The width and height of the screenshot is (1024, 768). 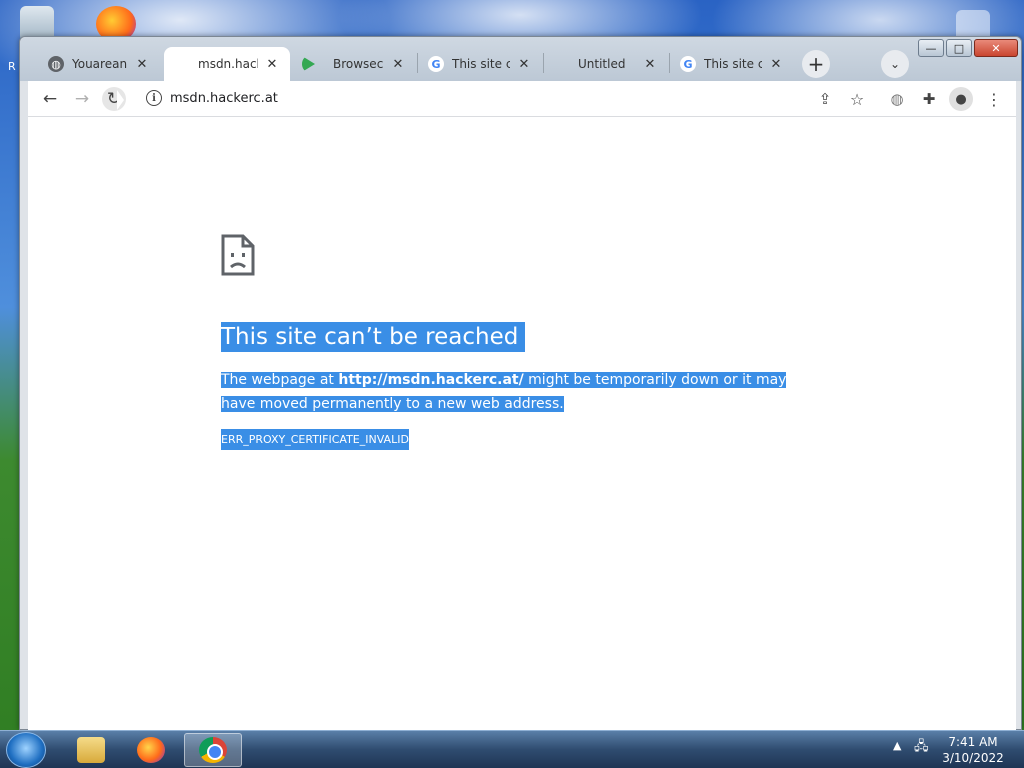 I want to click on chrome-icon, so click(x=213, y=750).